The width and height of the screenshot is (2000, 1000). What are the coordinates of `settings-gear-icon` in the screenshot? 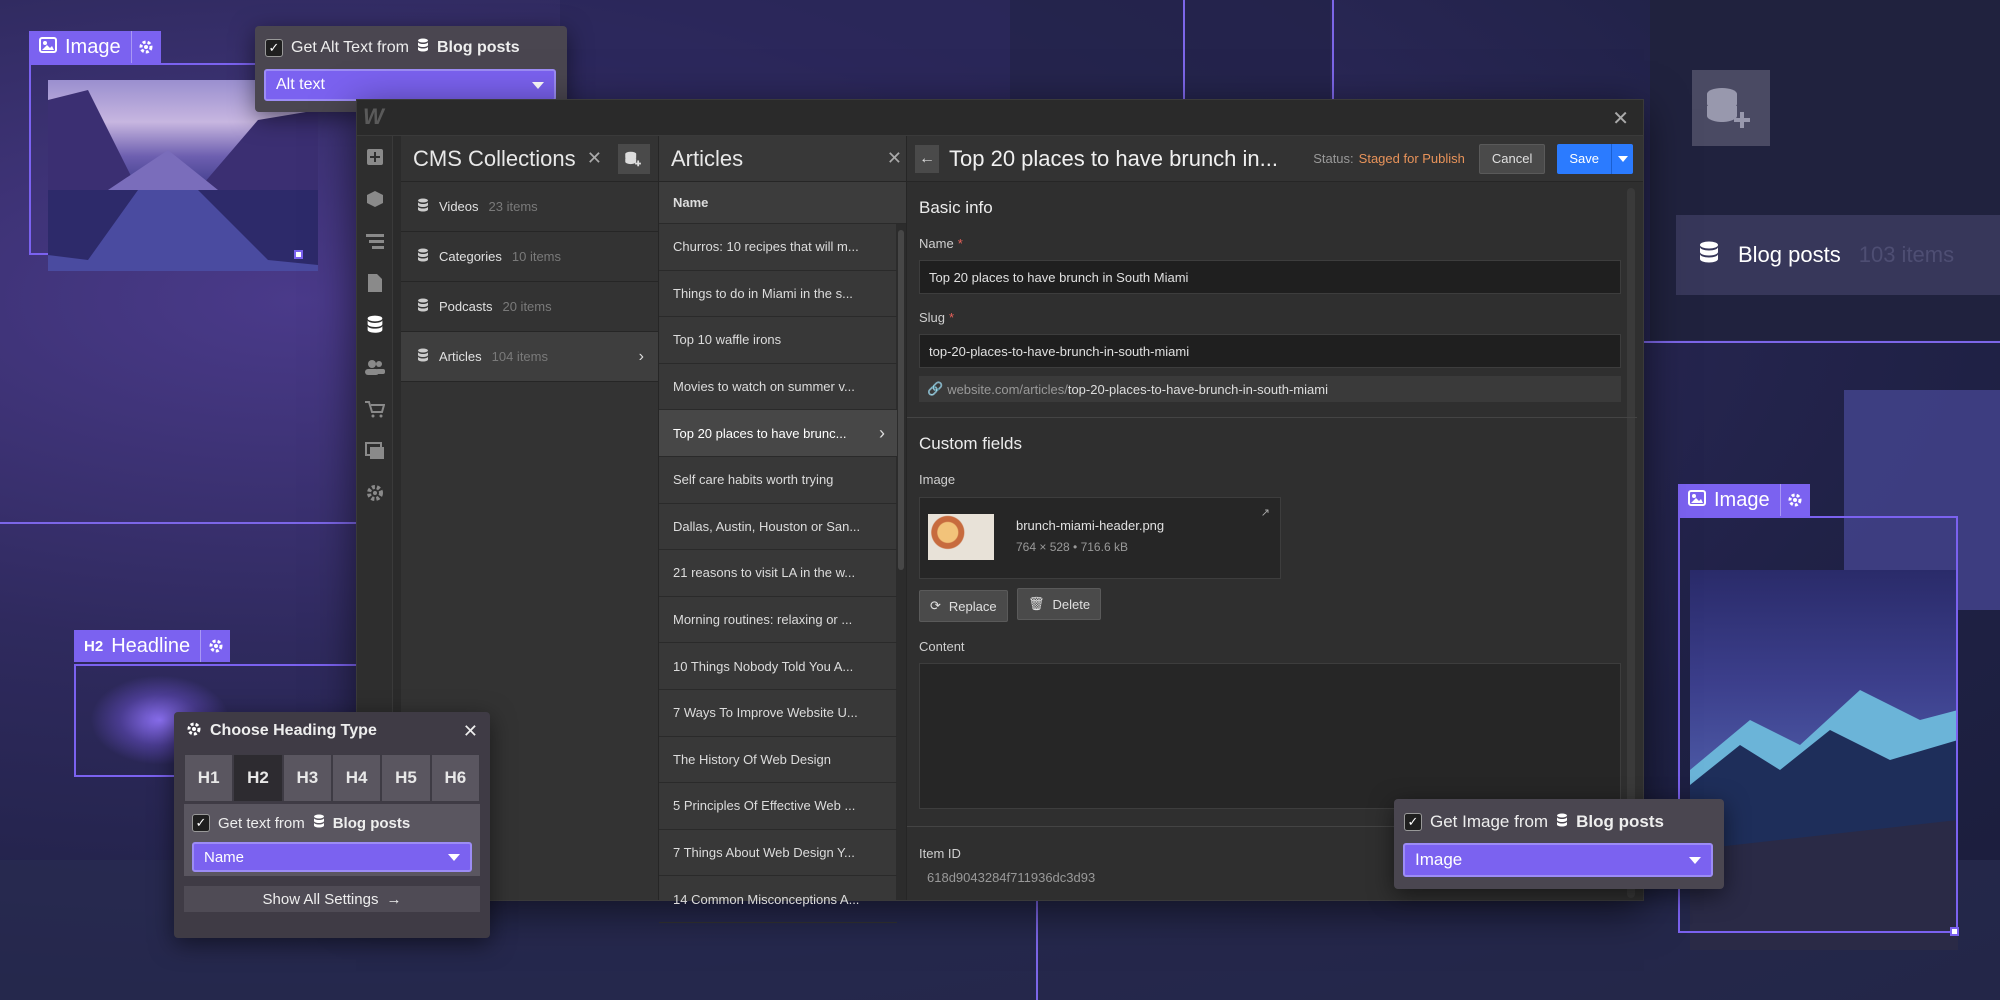 It's located at (375, 493).